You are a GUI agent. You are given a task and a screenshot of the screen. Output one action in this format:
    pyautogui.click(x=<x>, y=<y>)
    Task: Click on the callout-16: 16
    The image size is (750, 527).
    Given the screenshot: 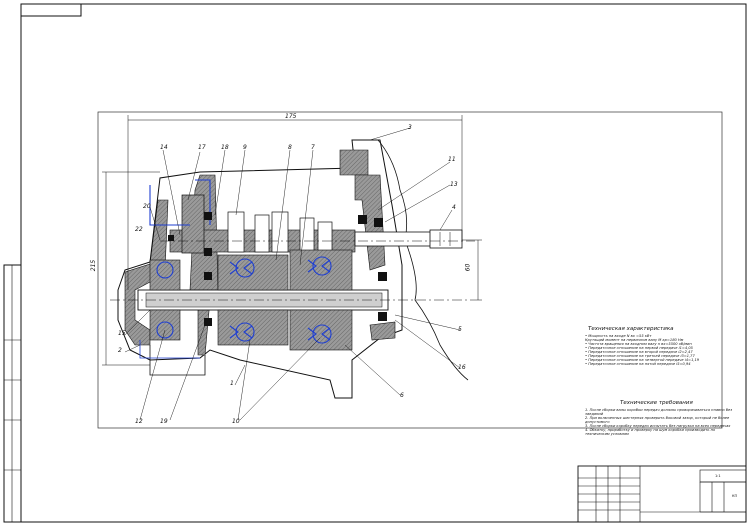 What is the action you would take?
    pyautogui.click(x=462, y=367)
    